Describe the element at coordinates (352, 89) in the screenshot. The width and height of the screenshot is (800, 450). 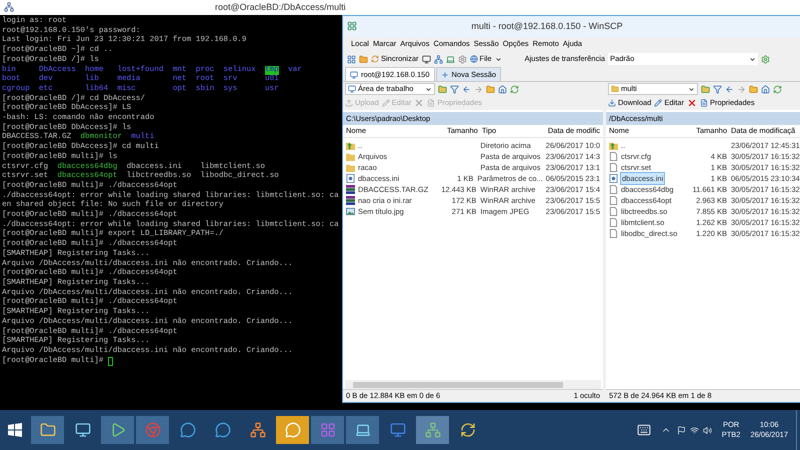
I see `desktop-icon` at that location.